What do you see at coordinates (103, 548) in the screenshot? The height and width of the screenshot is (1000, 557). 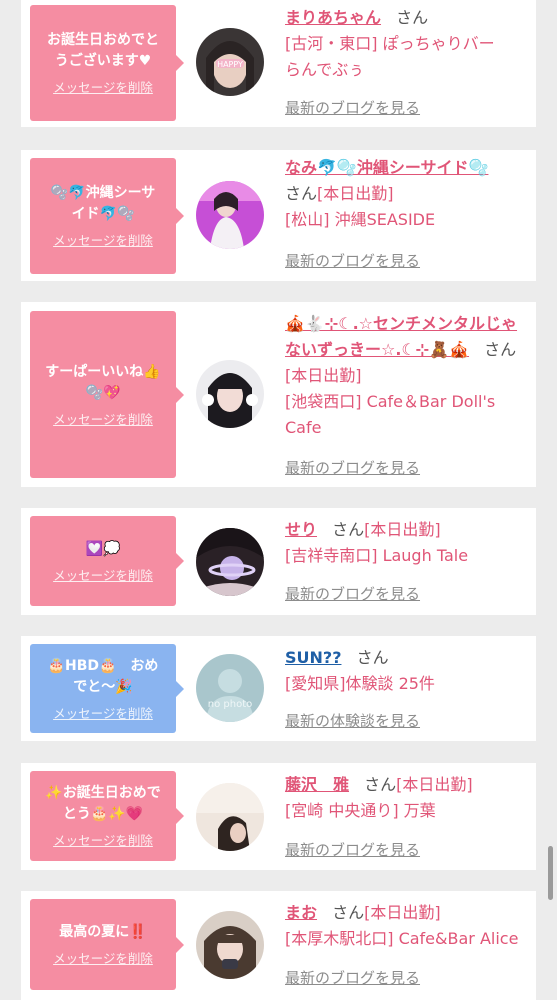 I see `message-text: 💟💭` at bounding box center [103, 548].